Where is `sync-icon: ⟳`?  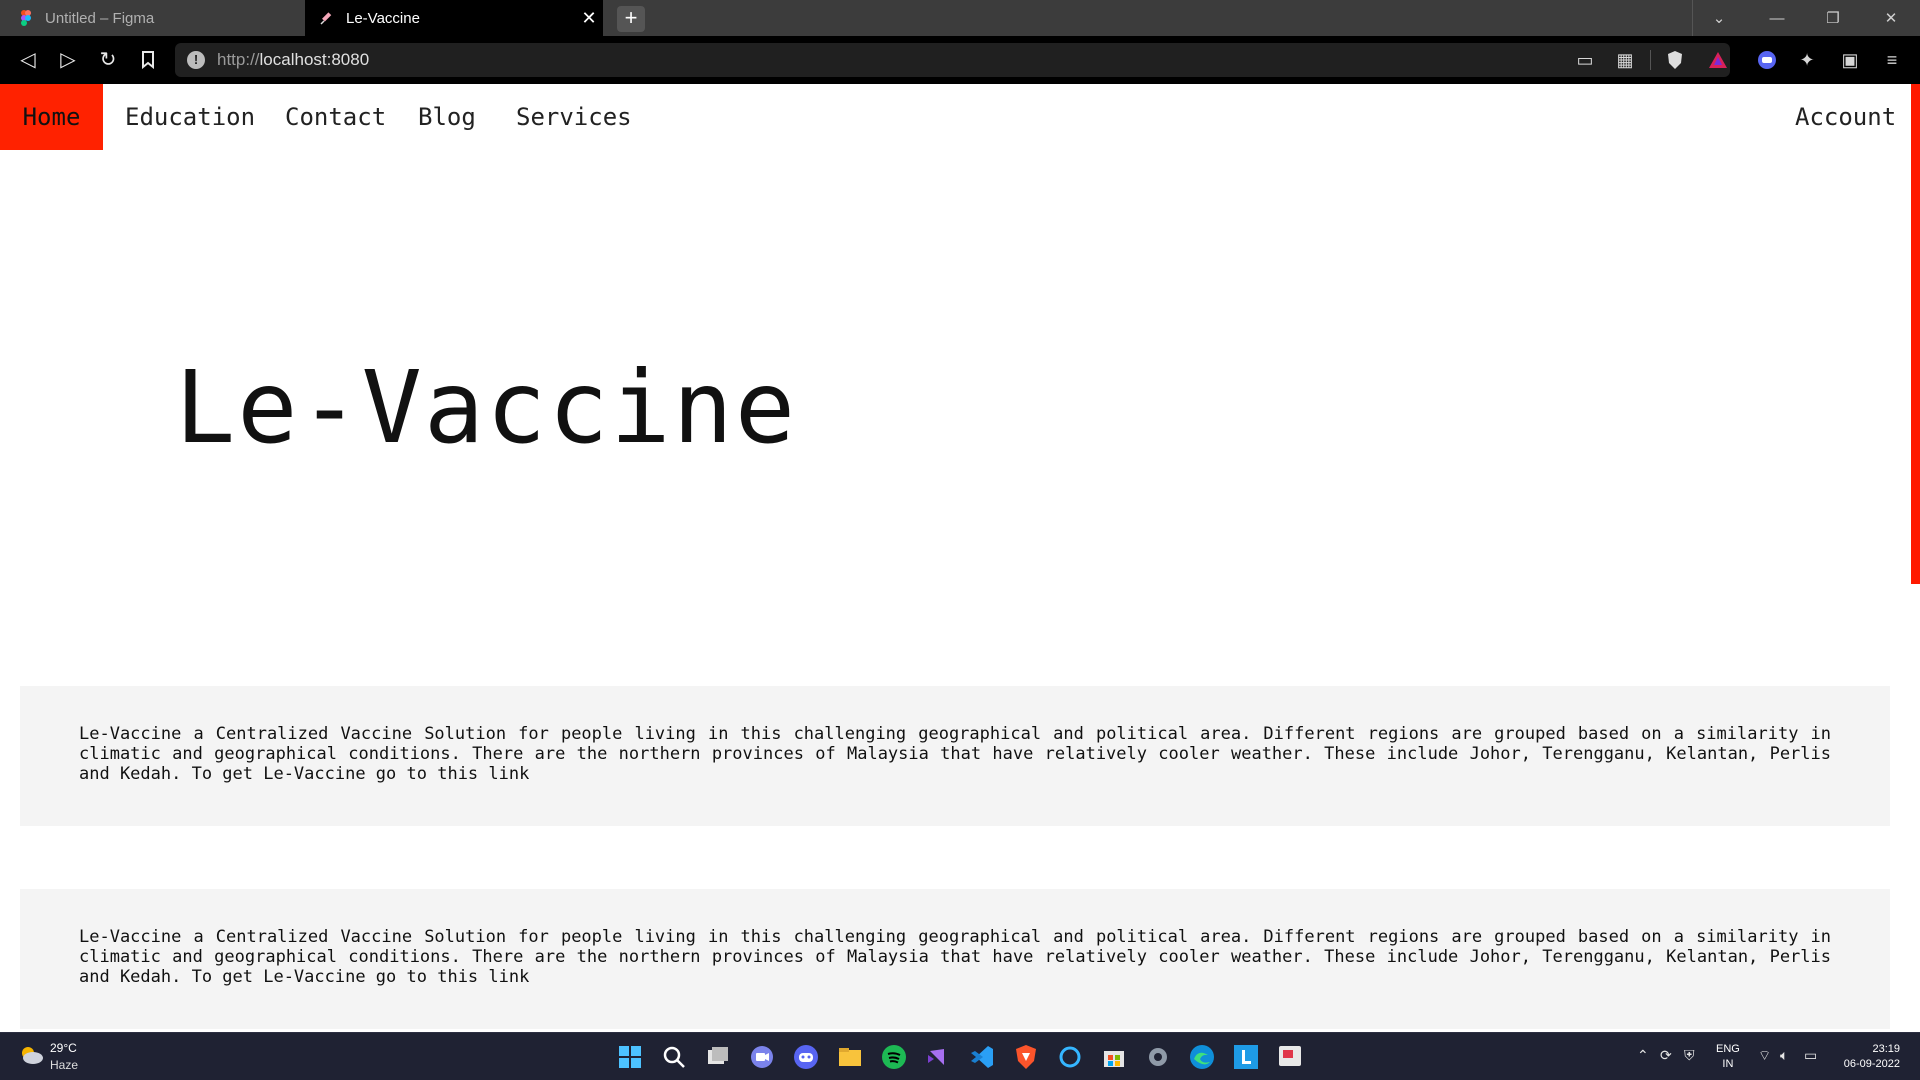 sync-icon: ⟳ is located at coordinates (1666, 1055).